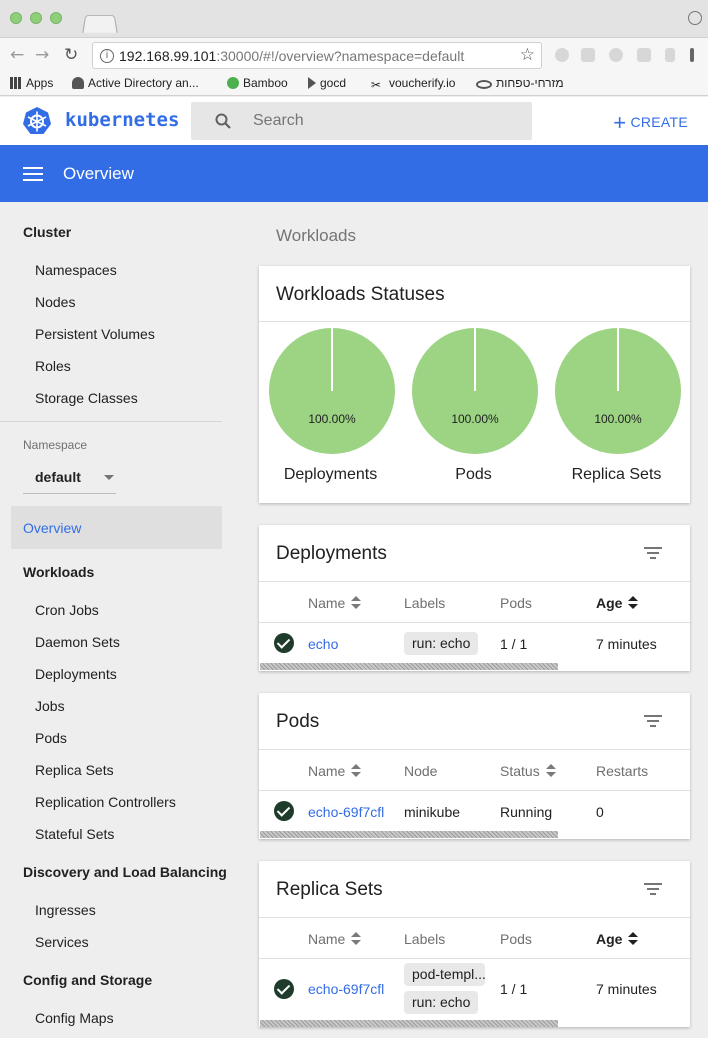 This screenshot has width=708, height=1038. Describe the element at coordinates (223, 121) in the screenshot. I see `search-icon` at that location.